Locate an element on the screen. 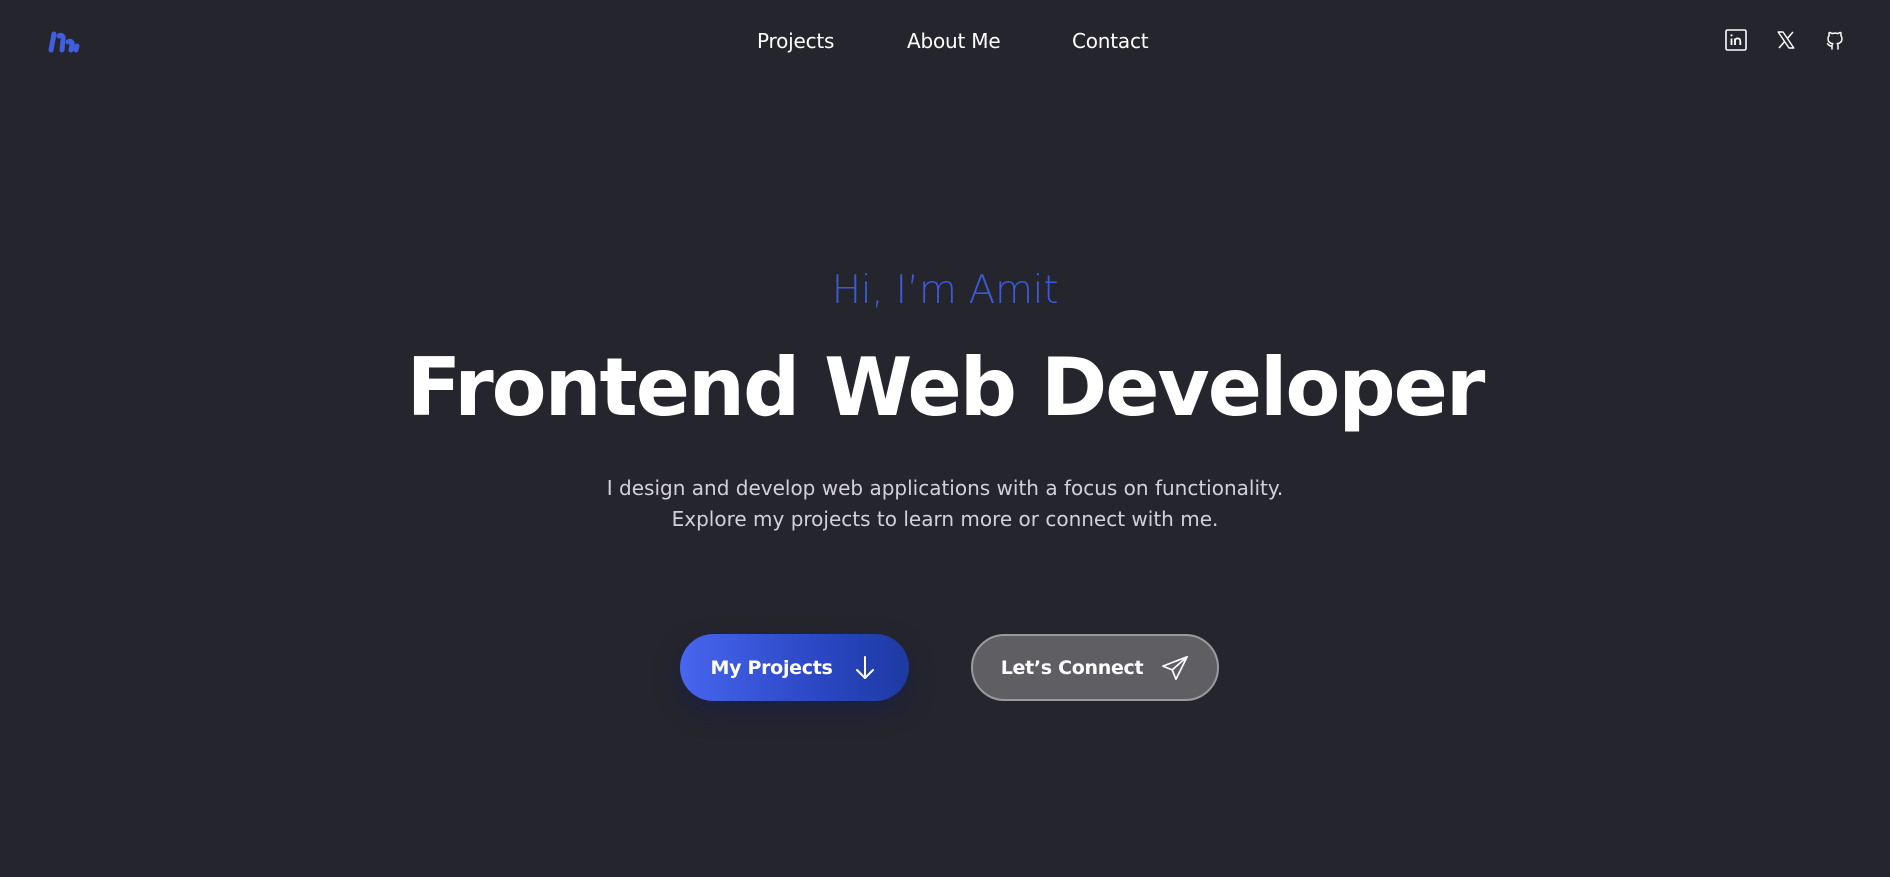 This screenshot has width=1890, height=877. paper-plane-icon is located at coordinates (1175, 668).